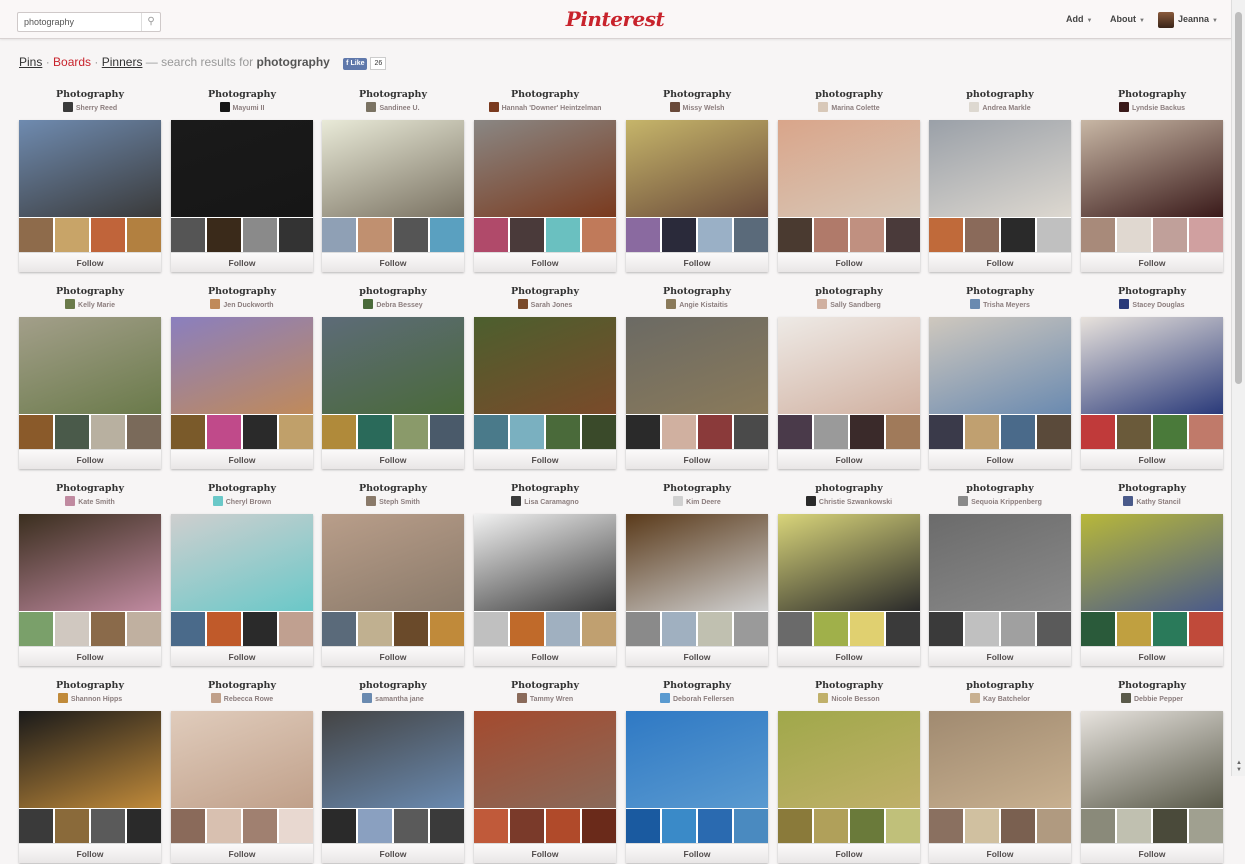 This screenshot has width=1245, height=864. I want to click on board-card: Photography Kathy Stancil Follow, so click(1152, 574).